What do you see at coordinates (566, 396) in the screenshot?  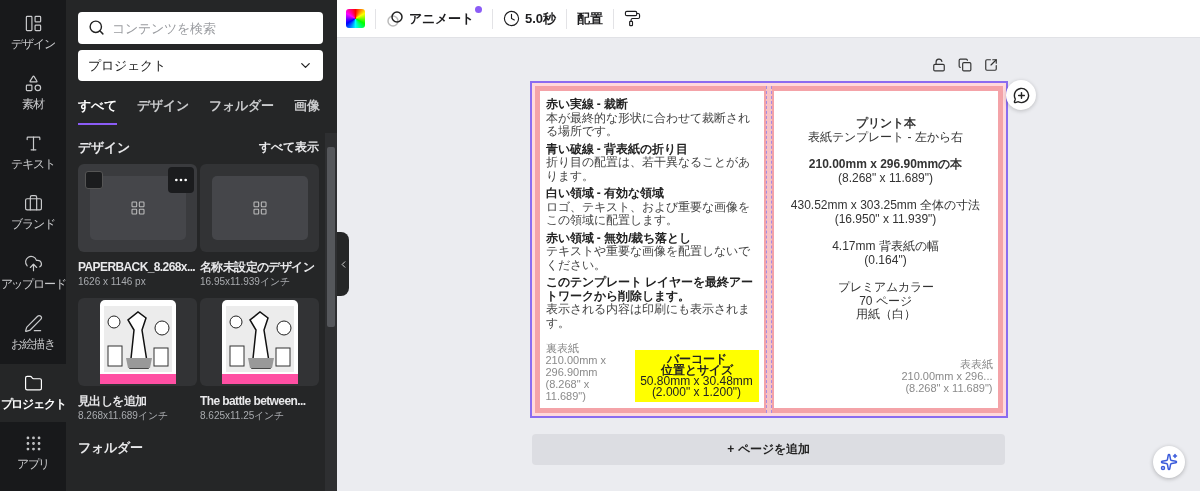 I see `cover-size-text: 11.689")` at bounding box center [566, 396].